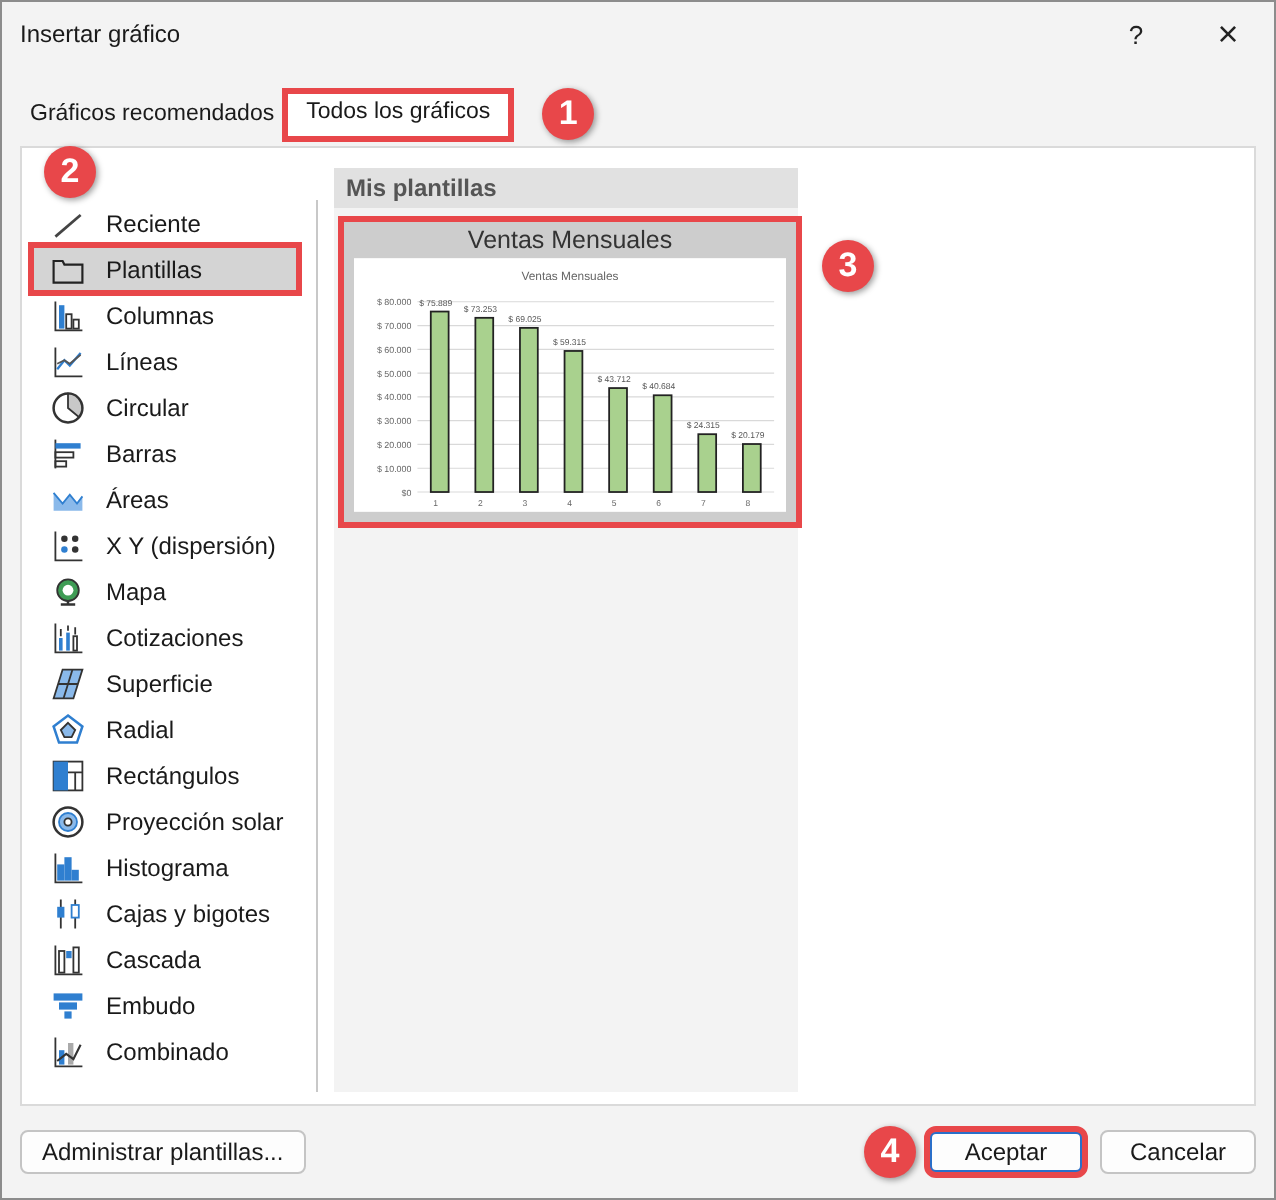 The width and height of the screenshot is (1276, 1200). I want to click on tab: Todos los gráficos, so click(398, 115).